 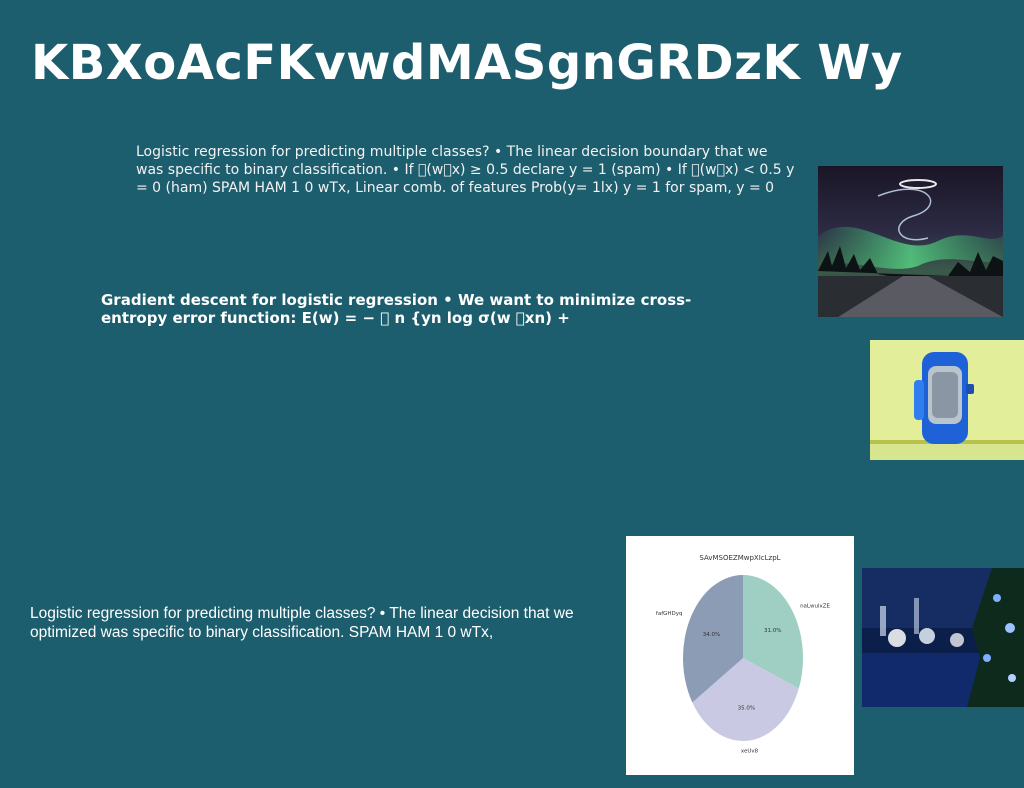 I want to click on pie-category-label-2: fafGHDyq, so click(x=669, y=614).